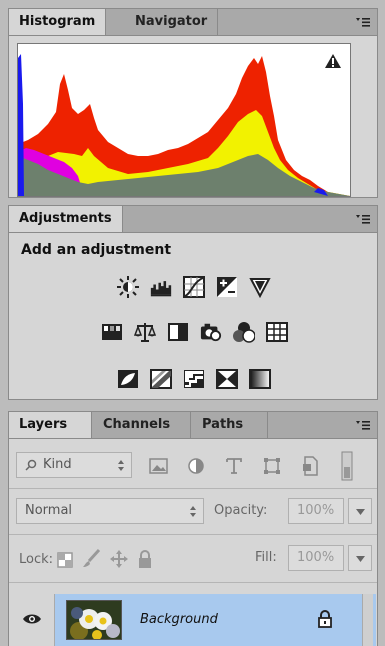 The image size is (385, 646). What do you see at coordinates (145, 559) in the screenshot?
I see `lock-all-icon` at bounding box center [145, 559].